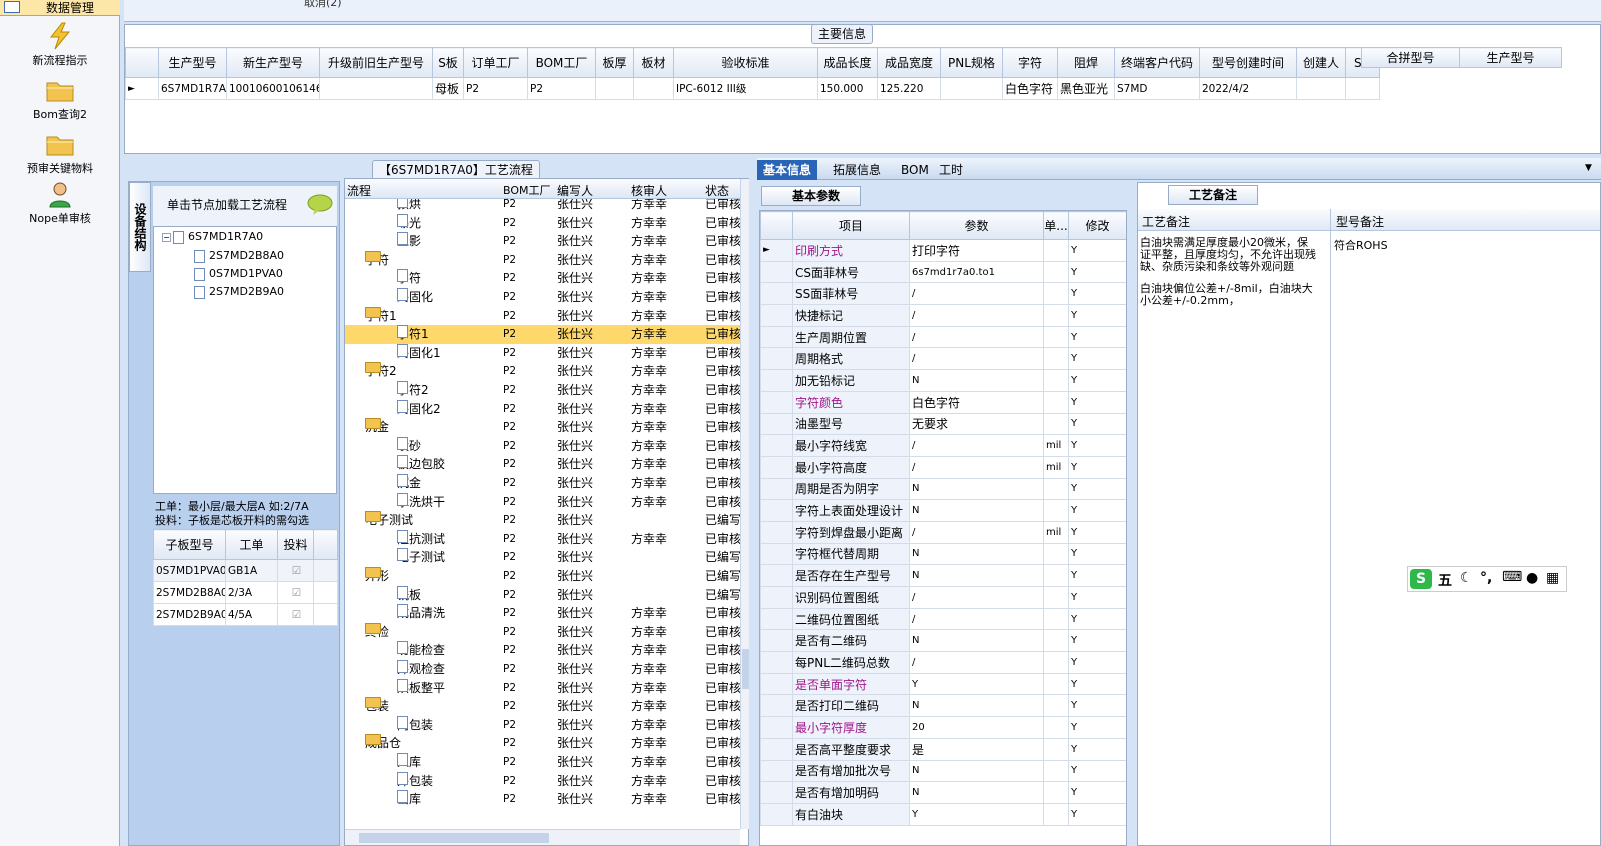 This screenshot has width=1601, height=846. What do you see at coordinates (251, 614) in the screenshot?
I see `table-cell: 4/5A` at bounding box center [251, 614].